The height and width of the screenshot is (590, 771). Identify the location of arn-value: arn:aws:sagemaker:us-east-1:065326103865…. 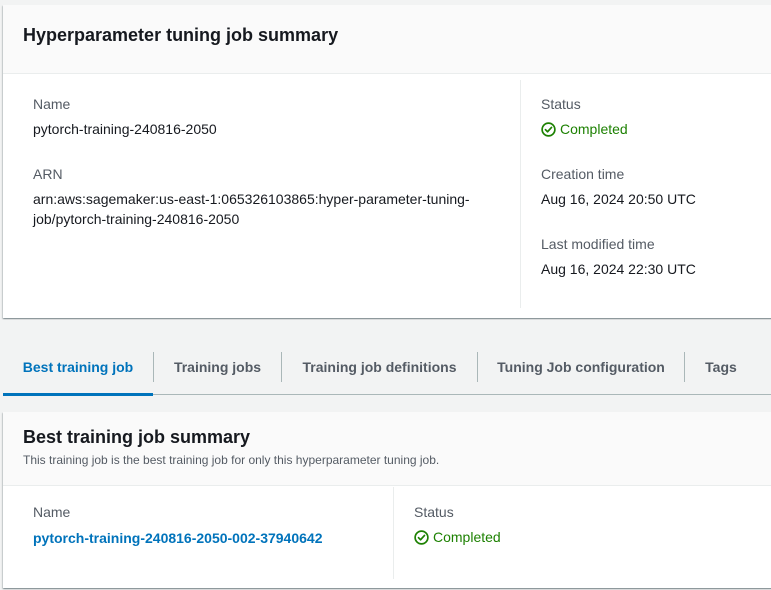
(268, 209).